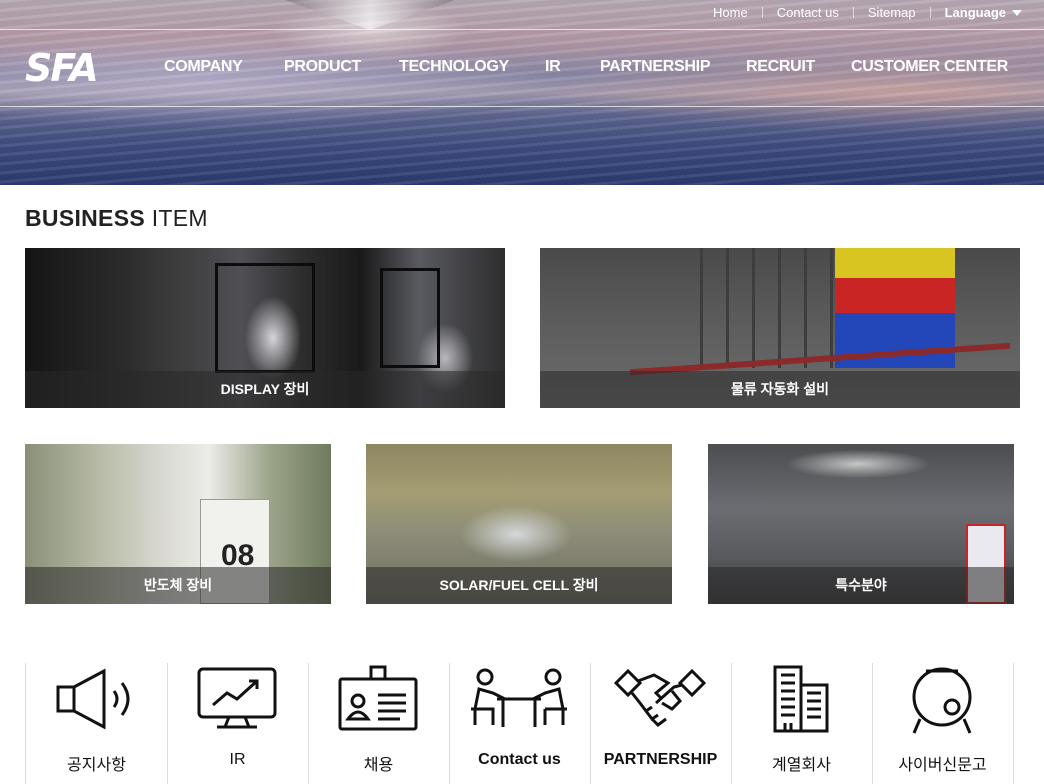 This screenshot has height=784, width=1044. I want to click on section-title: BUSINESS ITEM, so click(116, 218).